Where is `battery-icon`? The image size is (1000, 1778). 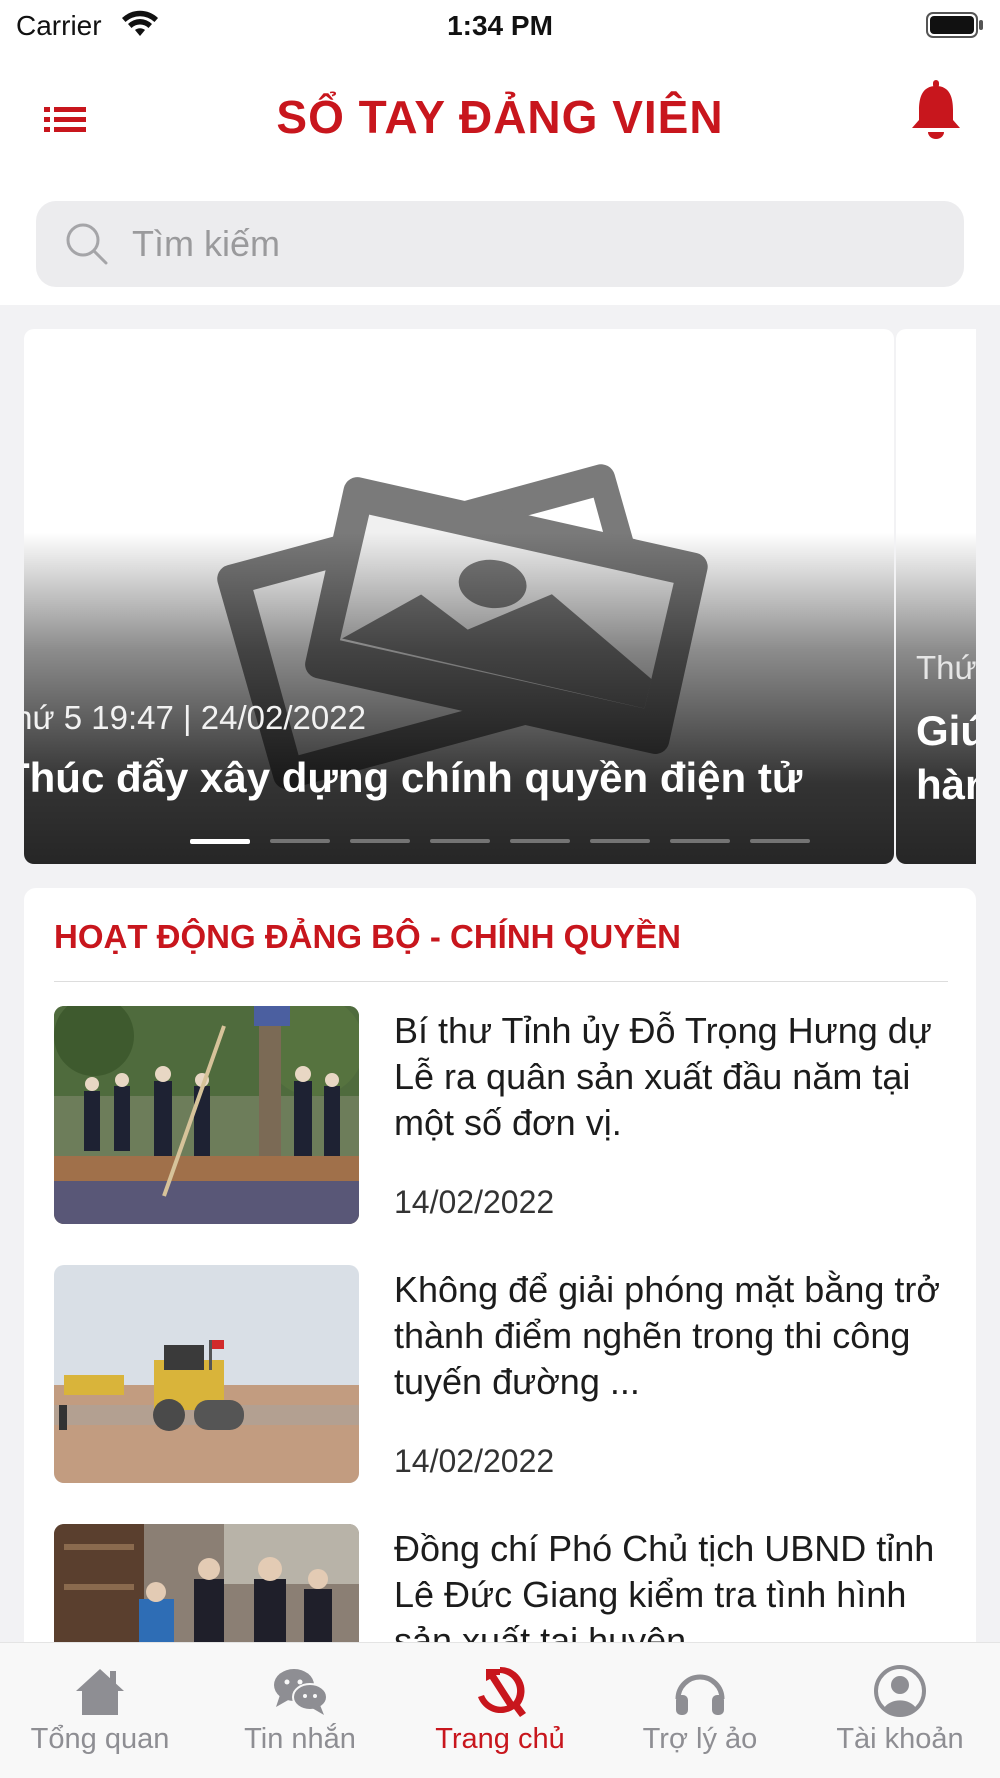
battery-icon is located at coordinates (954, 25).